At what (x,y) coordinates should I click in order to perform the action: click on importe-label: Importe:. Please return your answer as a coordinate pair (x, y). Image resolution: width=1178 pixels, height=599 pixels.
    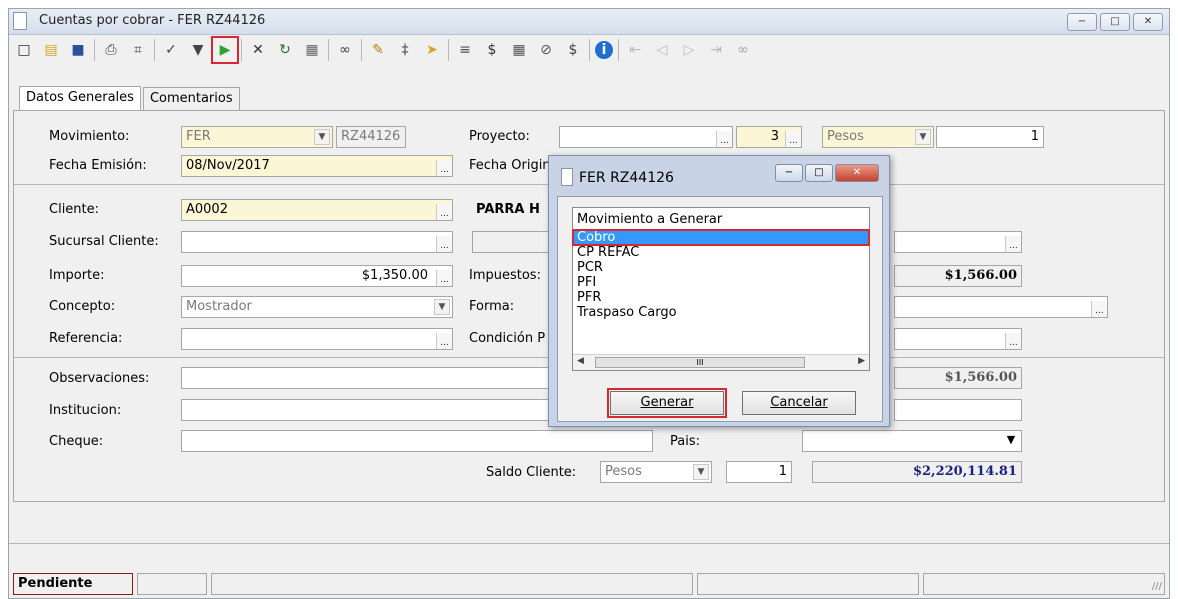
    Looking at the image, I should click on (77, 275).